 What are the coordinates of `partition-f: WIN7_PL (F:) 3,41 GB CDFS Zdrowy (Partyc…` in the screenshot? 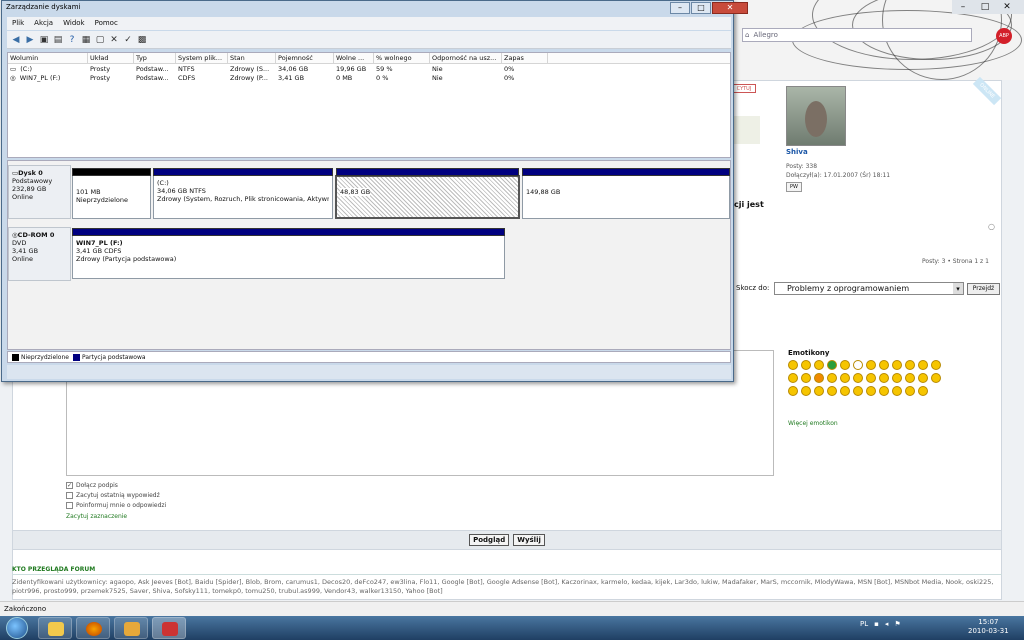 It's located at (288, 253).